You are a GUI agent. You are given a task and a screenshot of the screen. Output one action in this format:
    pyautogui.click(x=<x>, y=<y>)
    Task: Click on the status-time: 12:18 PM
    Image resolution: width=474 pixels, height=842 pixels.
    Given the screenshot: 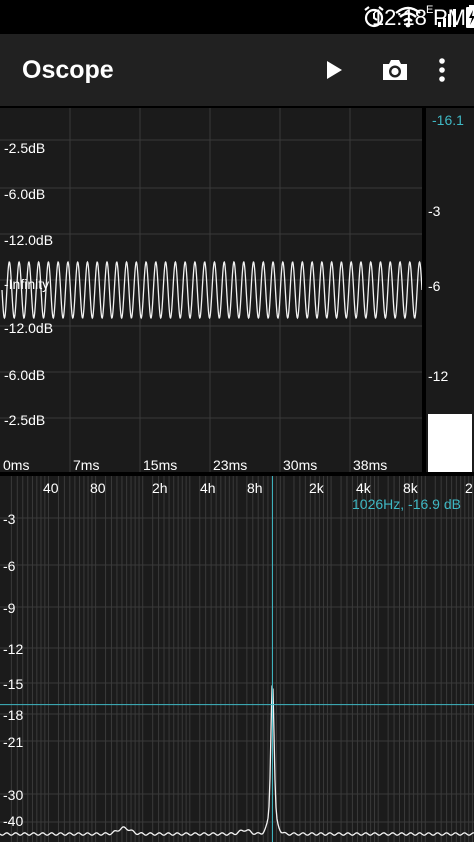 What is the action you would take?
    pyautogui.click(x=418, y=17)
    